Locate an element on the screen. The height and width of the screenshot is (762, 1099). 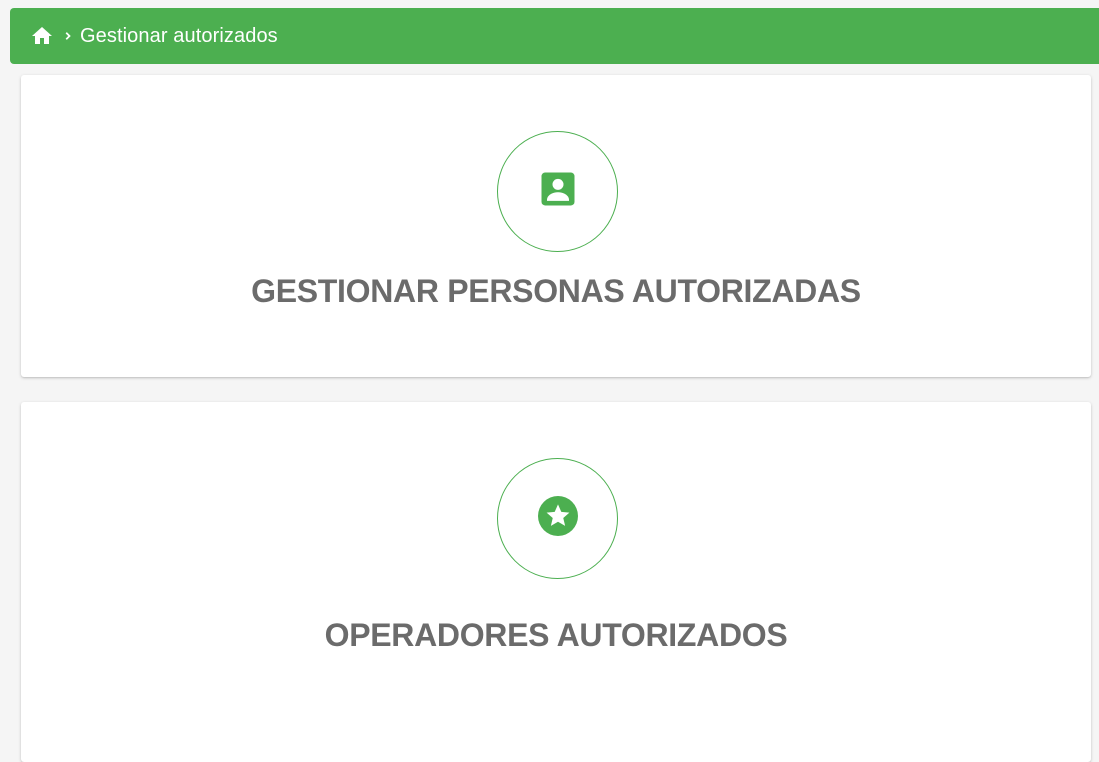
chevron-right-icon is located at coordinates (68, 36).